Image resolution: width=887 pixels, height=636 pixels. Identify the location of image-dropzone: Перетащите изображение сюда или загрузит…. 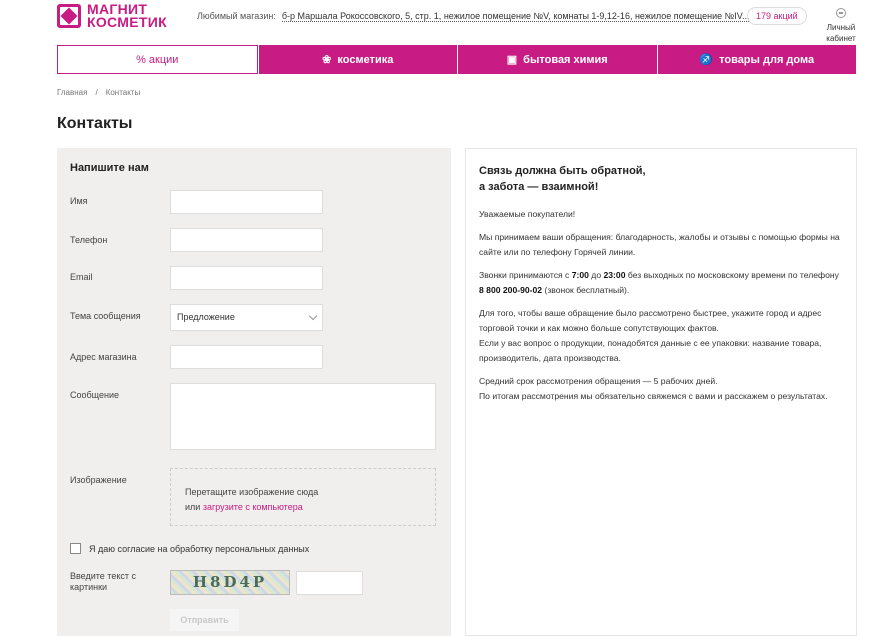
(303, 497).